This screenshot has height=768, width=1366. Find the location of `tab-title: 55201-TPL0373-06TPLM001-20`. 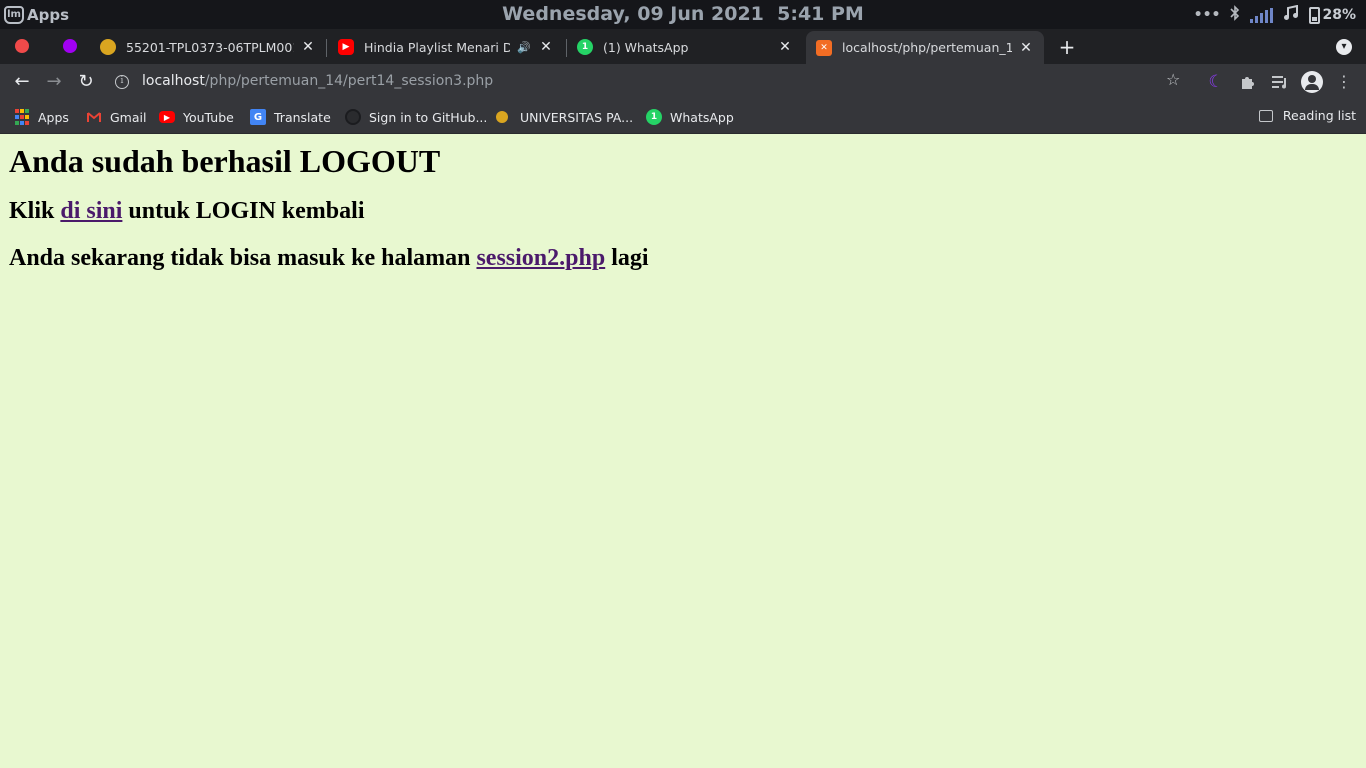

tab-title: 55201-TPL0373-06TPLM001-20 is located at coordinates (210, 47).